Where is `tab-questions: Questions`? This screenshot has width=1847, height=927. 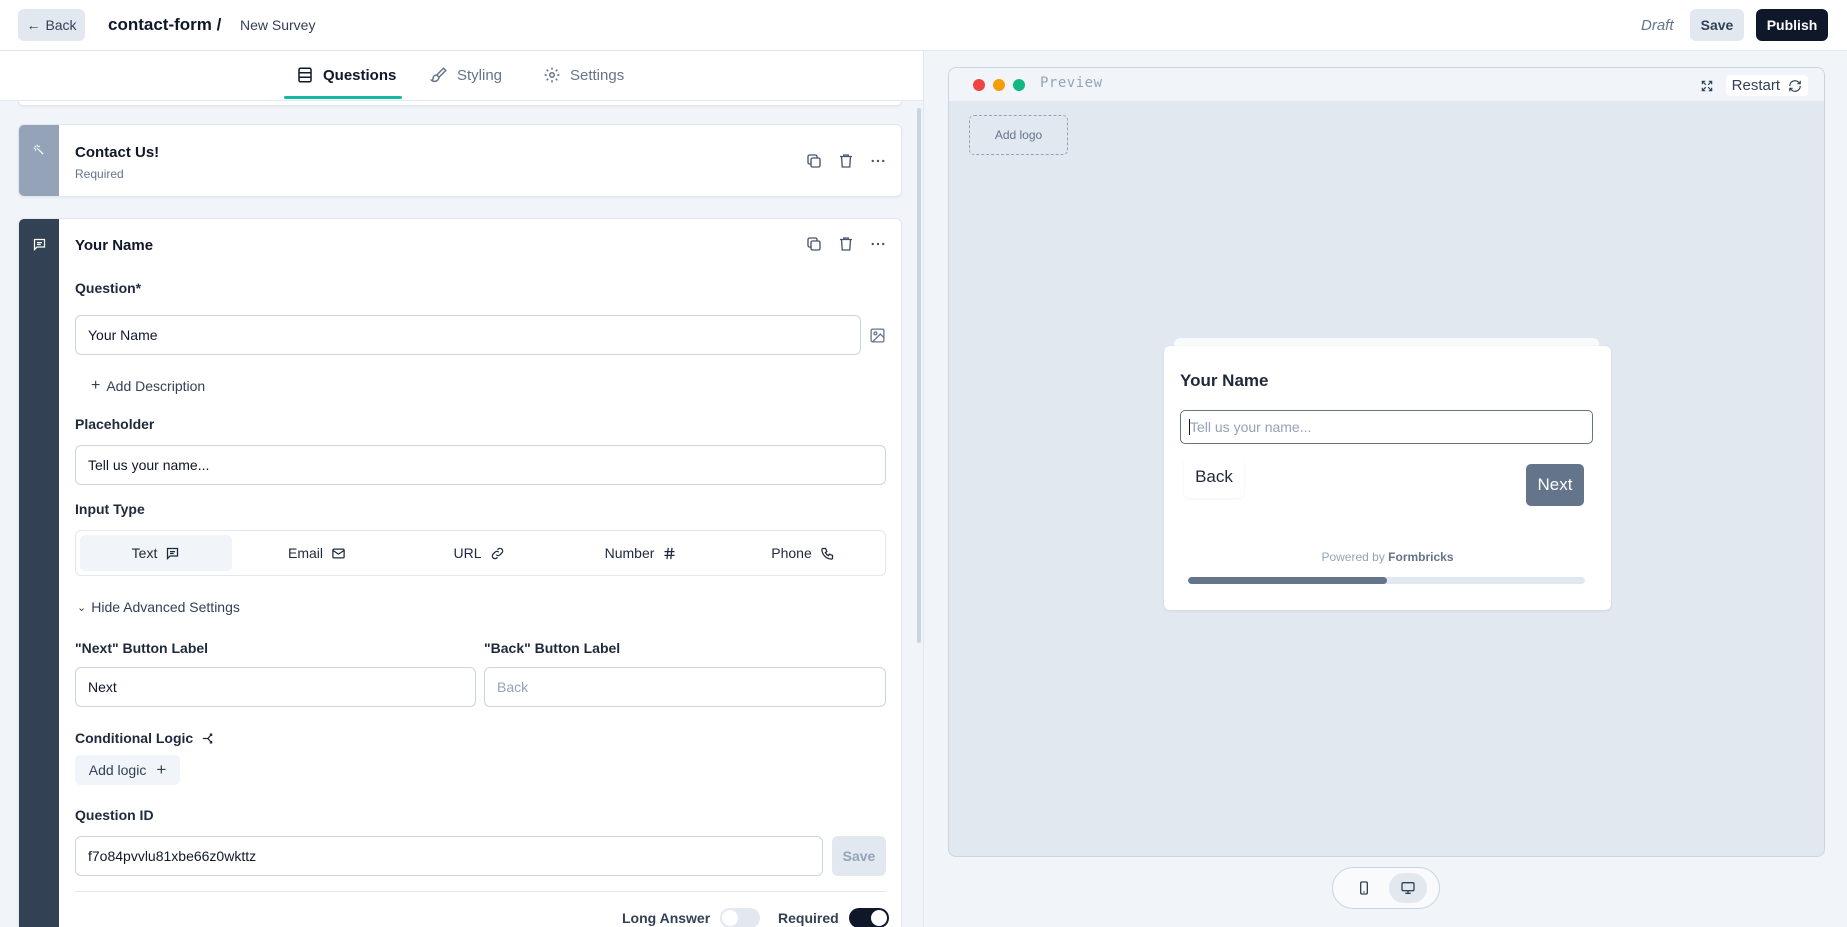 tab-questions: Questions is located at coordinates (346, 75).